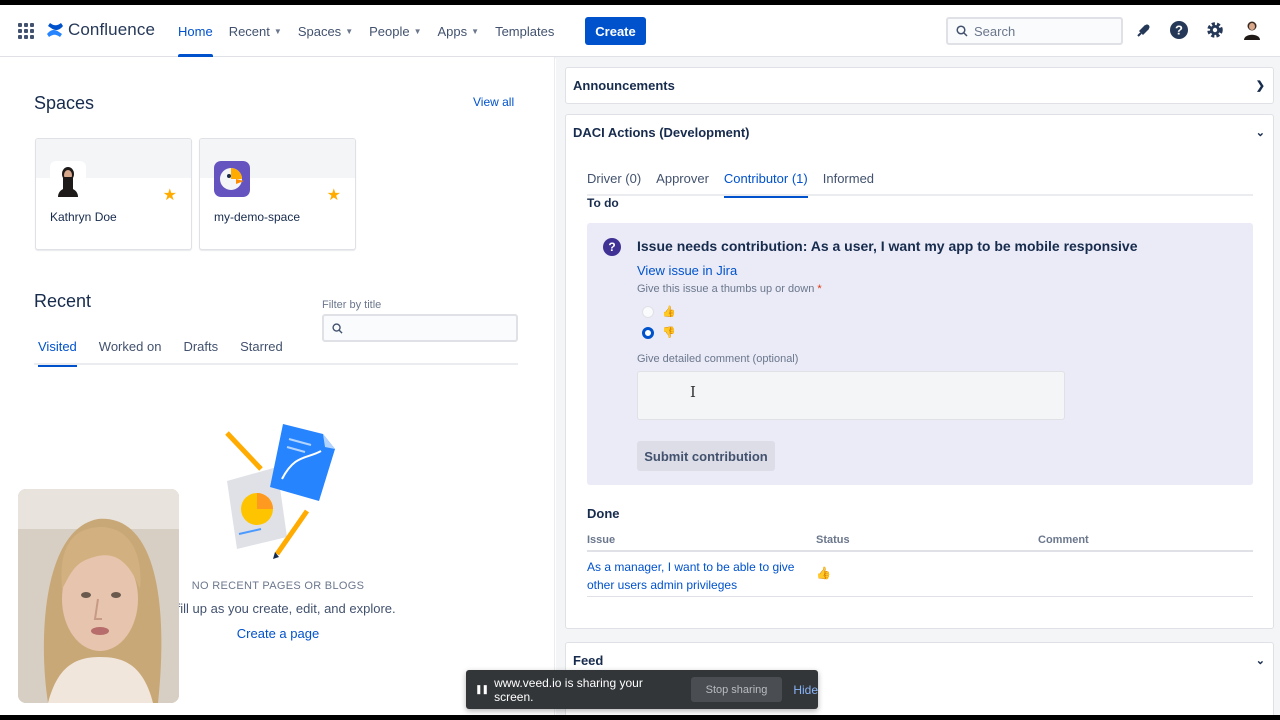 The image size is (1280, 720). Describe the element at coordinates (200, 351) in the screenshot. I see `tab-drafts: Drafts` at that location.